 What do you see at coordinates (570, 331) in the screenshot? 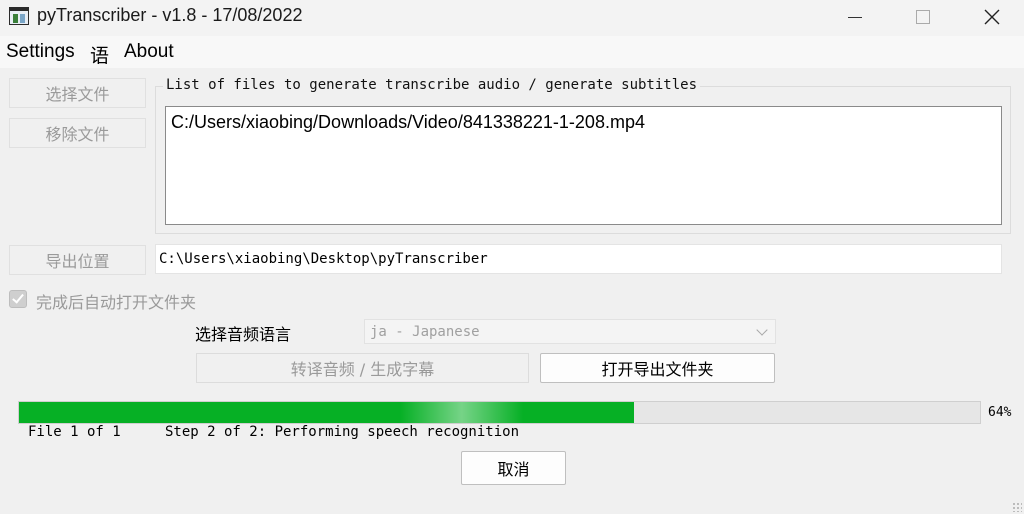
I see `audio-language-select: ja - Japanese` at bounding box center [570, 331].